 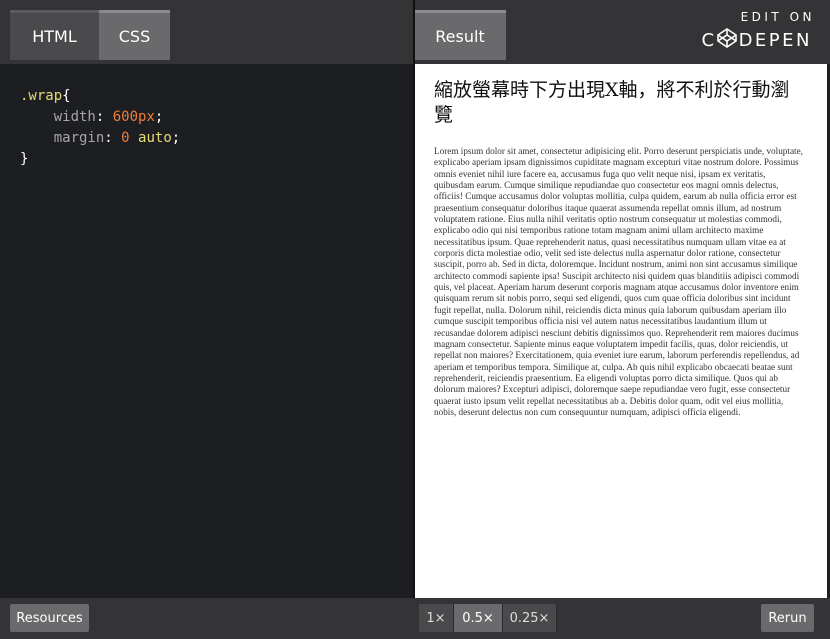 I want to click on codepen-cube-icon, so click(x=726, y=38).